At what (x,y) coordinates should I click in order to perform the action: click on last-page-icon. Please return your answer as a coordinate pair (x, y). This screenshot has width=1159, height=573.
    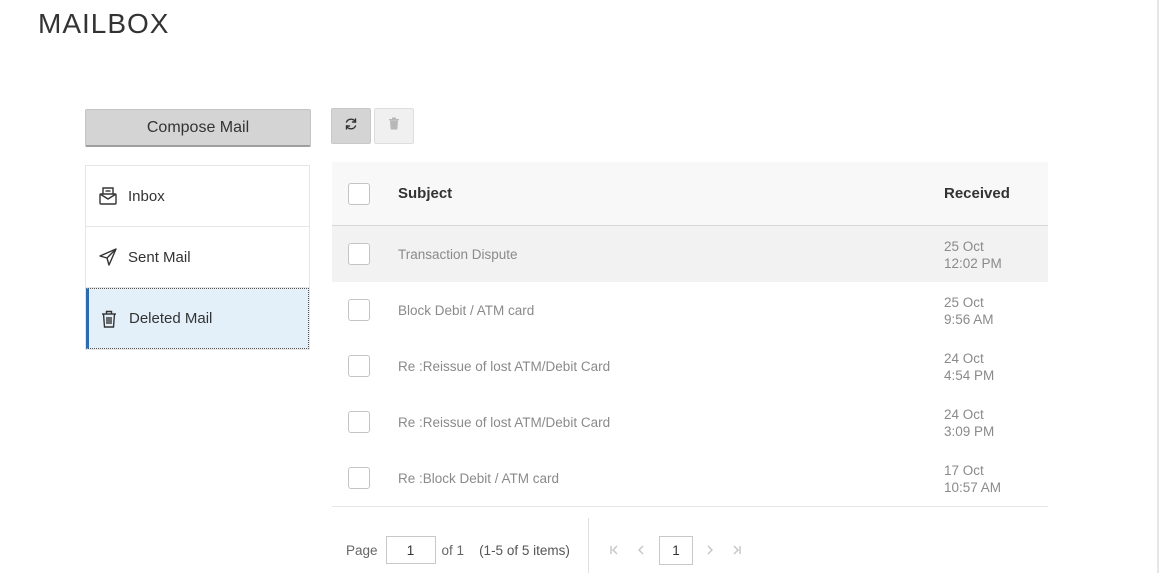
    Looking at the image, I should click on (737, 550).